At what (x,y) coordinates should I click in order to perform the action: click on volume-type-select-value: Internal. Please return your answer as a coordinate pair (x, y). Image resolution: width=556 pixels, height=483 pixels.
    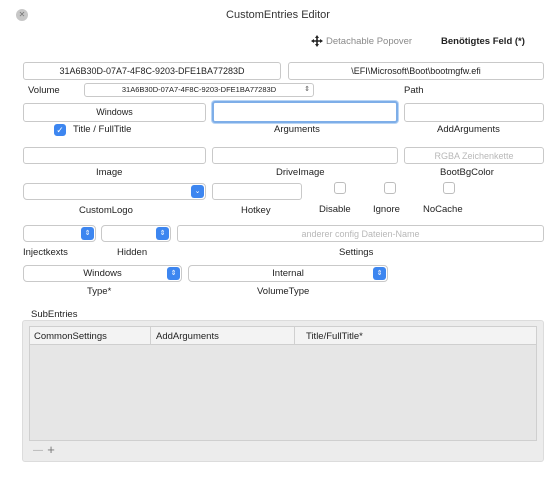
    Looking at the image, I should click on (288, 273).